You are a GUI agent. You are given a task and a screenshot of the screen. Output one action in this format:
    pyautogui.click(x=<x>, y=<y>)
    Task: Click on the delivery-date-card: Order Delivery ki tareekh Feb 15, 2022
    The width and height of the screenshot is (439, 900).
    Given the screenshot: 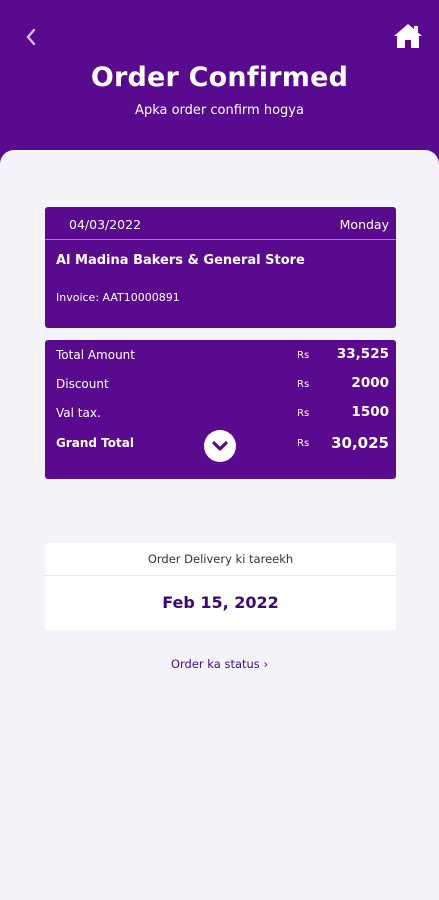 What is the action you would take?
    pyautogui.click(x=220, y=586)
    